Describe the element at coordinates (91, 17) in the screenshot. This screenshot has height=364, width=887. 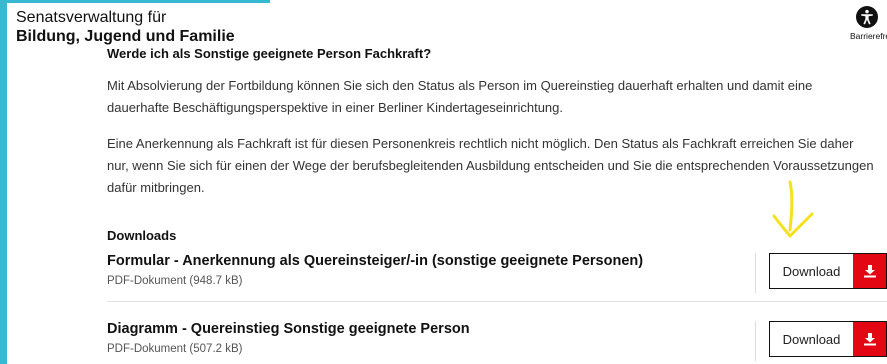
I see `org-name-line1: Senatsverwaltung für` at that location.